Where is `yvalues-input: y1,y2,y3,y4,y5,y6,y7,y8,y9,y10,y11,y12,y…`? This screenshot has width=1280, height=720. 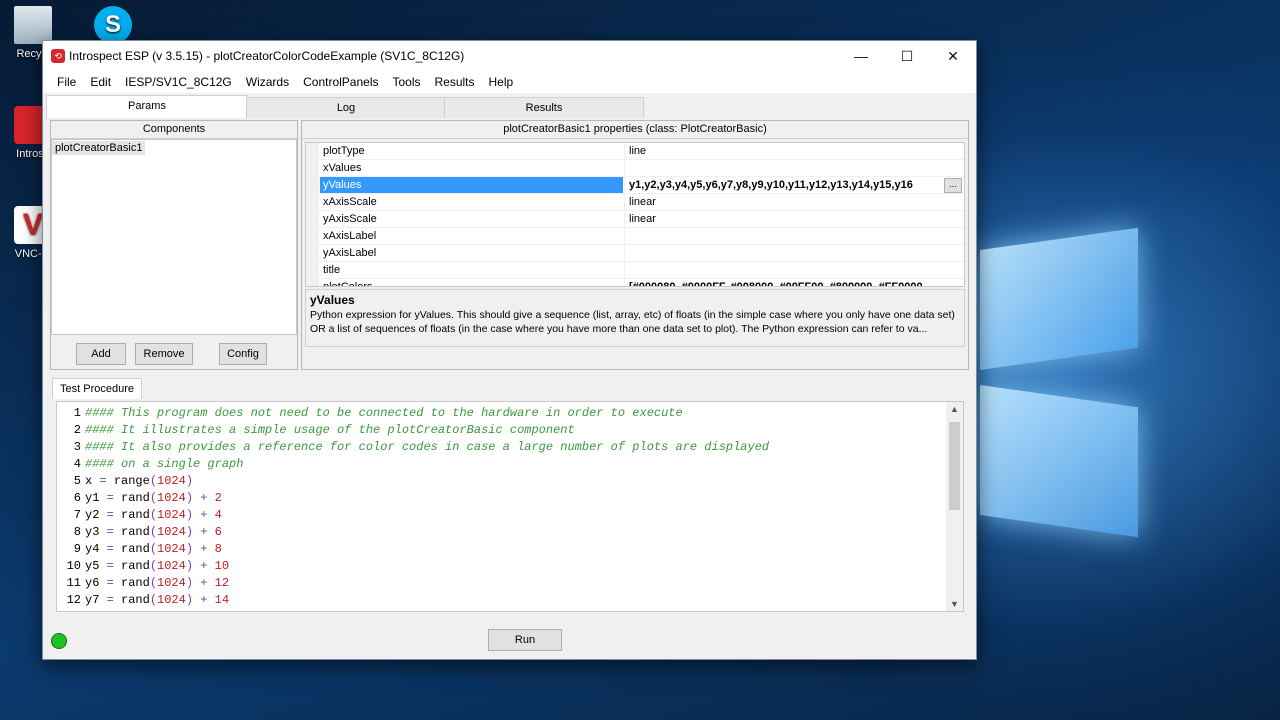 yvalues-input: y1,y2,y3,y4,y5,y6,y7,y8,y9,y10,y11,y12,y… is located at coordinates (784, 185).